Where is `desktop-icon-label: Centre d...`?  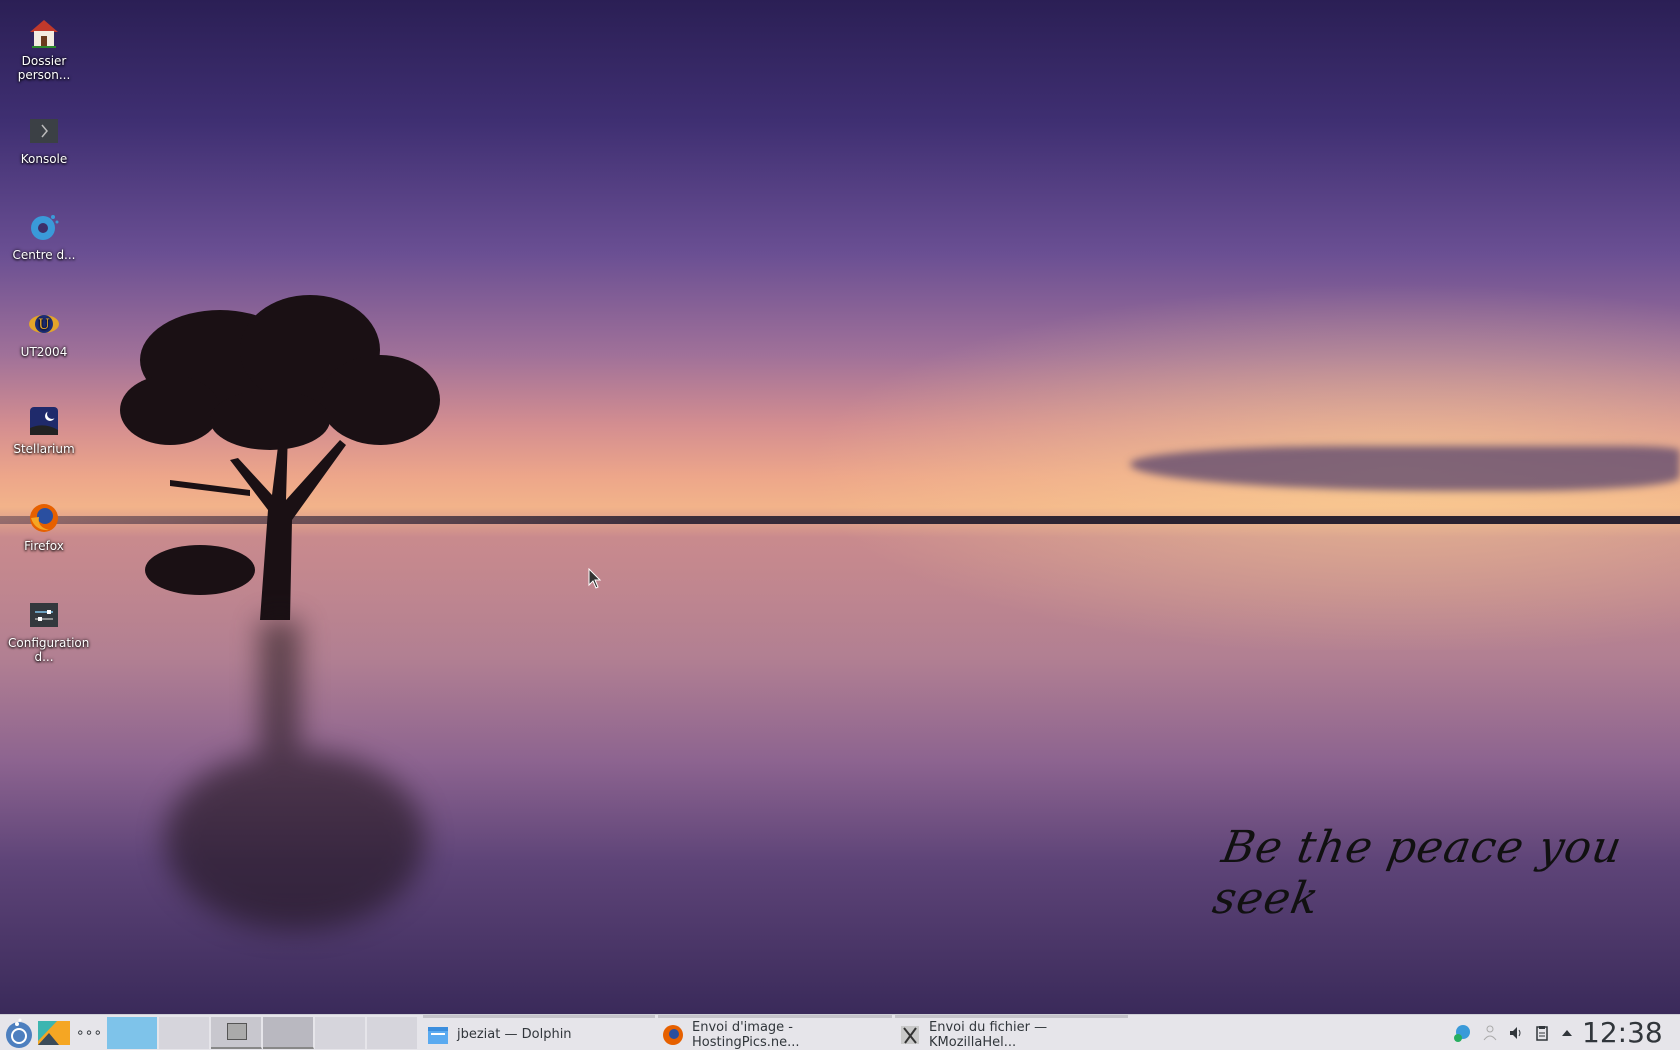
desktop-icon-label: Centre d... is located at coordinates (44, 255).